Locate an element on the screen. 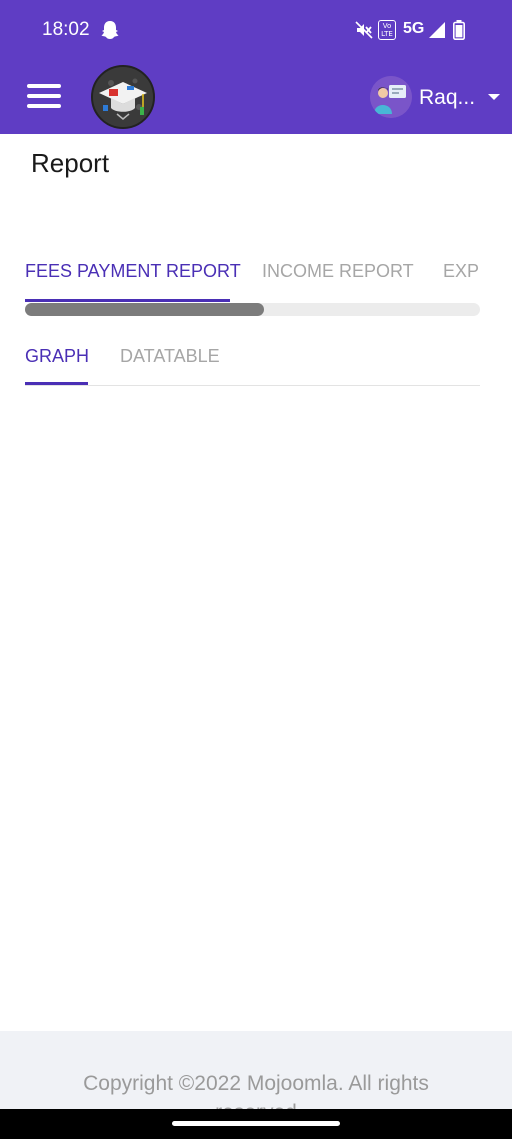 The image size is (512, 1139). status-time: 18:02 is located at coordinates (66, 29).